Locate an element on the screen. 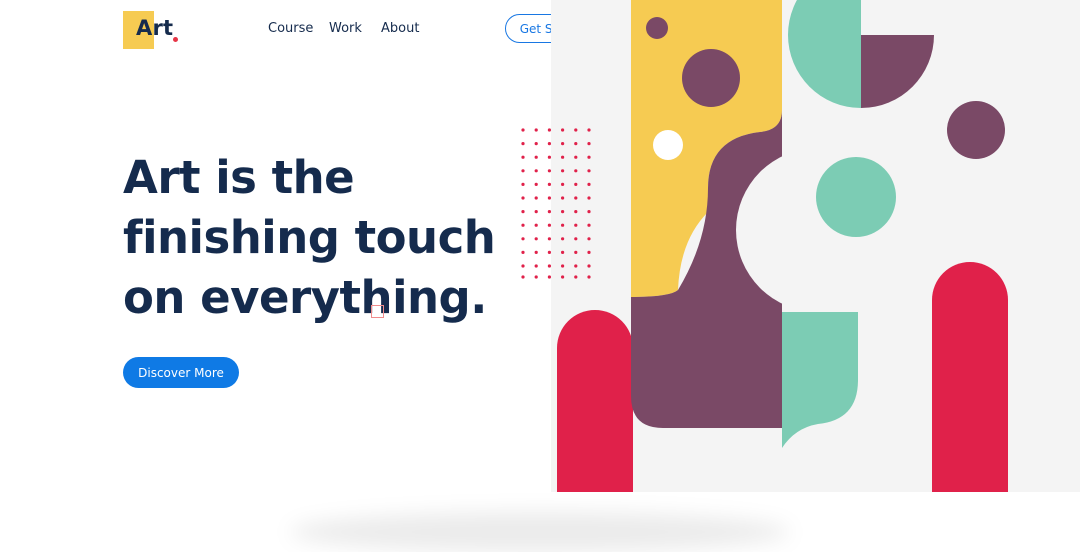 Image resolution: width=1080 pixels, height=552 pixels. discover-more-button: Discover More is located at coordinates (181, 372).